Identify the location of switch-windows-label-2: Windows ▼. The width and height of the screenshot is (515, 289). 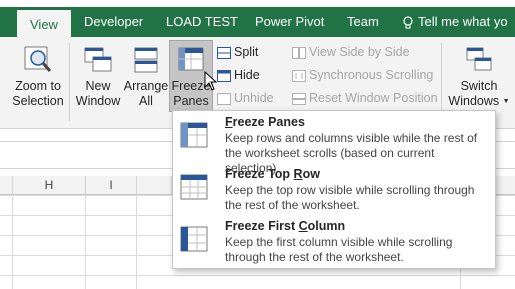
(479, 101).